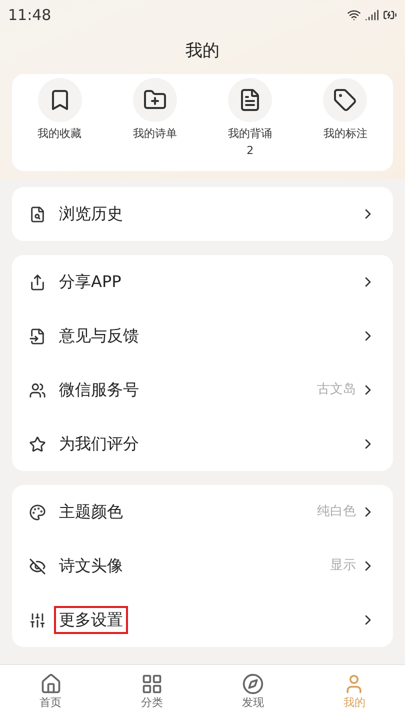 The width and height of the screenshot is (405, 720). Describe the element at coordinates (202, 214) in the screenshot. I see `settings-row: 浏览历史` at that location.